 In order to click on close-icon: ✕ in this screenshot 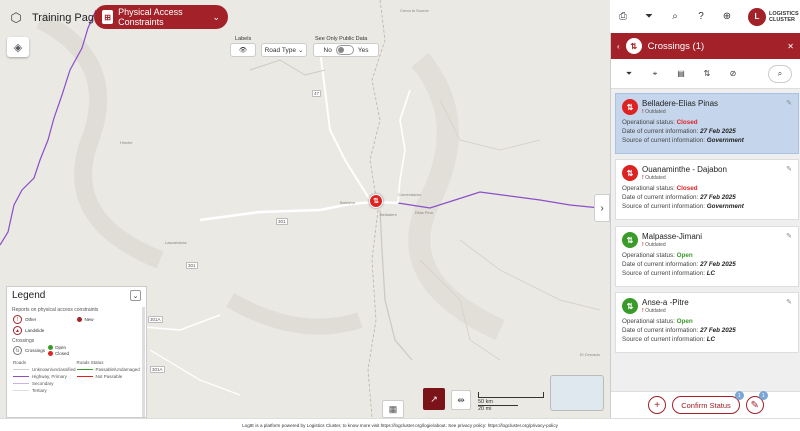, I will do `click(790, 46)`.